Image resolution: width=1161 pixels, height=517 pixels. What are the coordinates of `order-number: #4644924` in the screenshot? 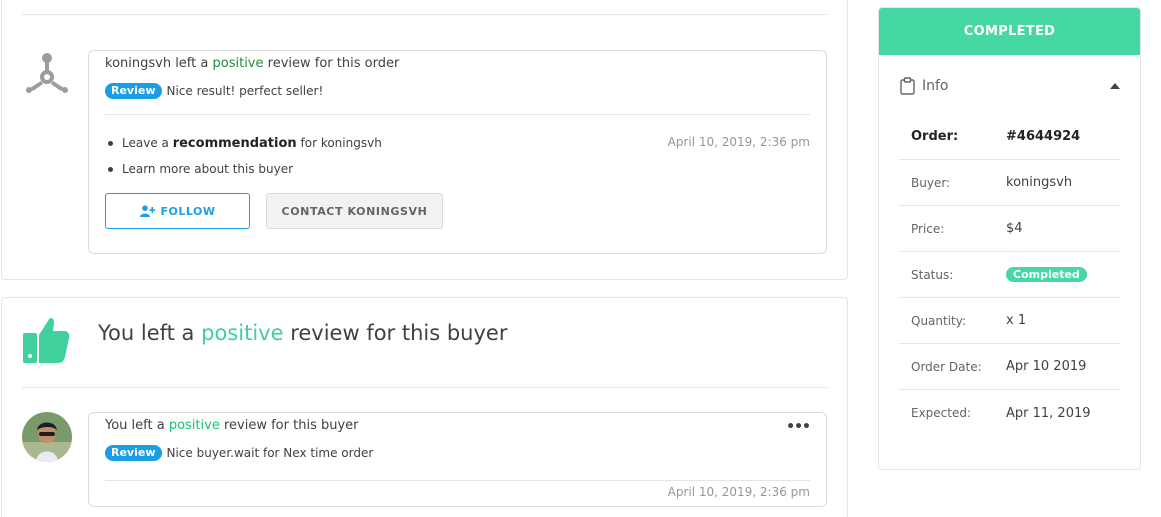 It's located at (1043, 136).